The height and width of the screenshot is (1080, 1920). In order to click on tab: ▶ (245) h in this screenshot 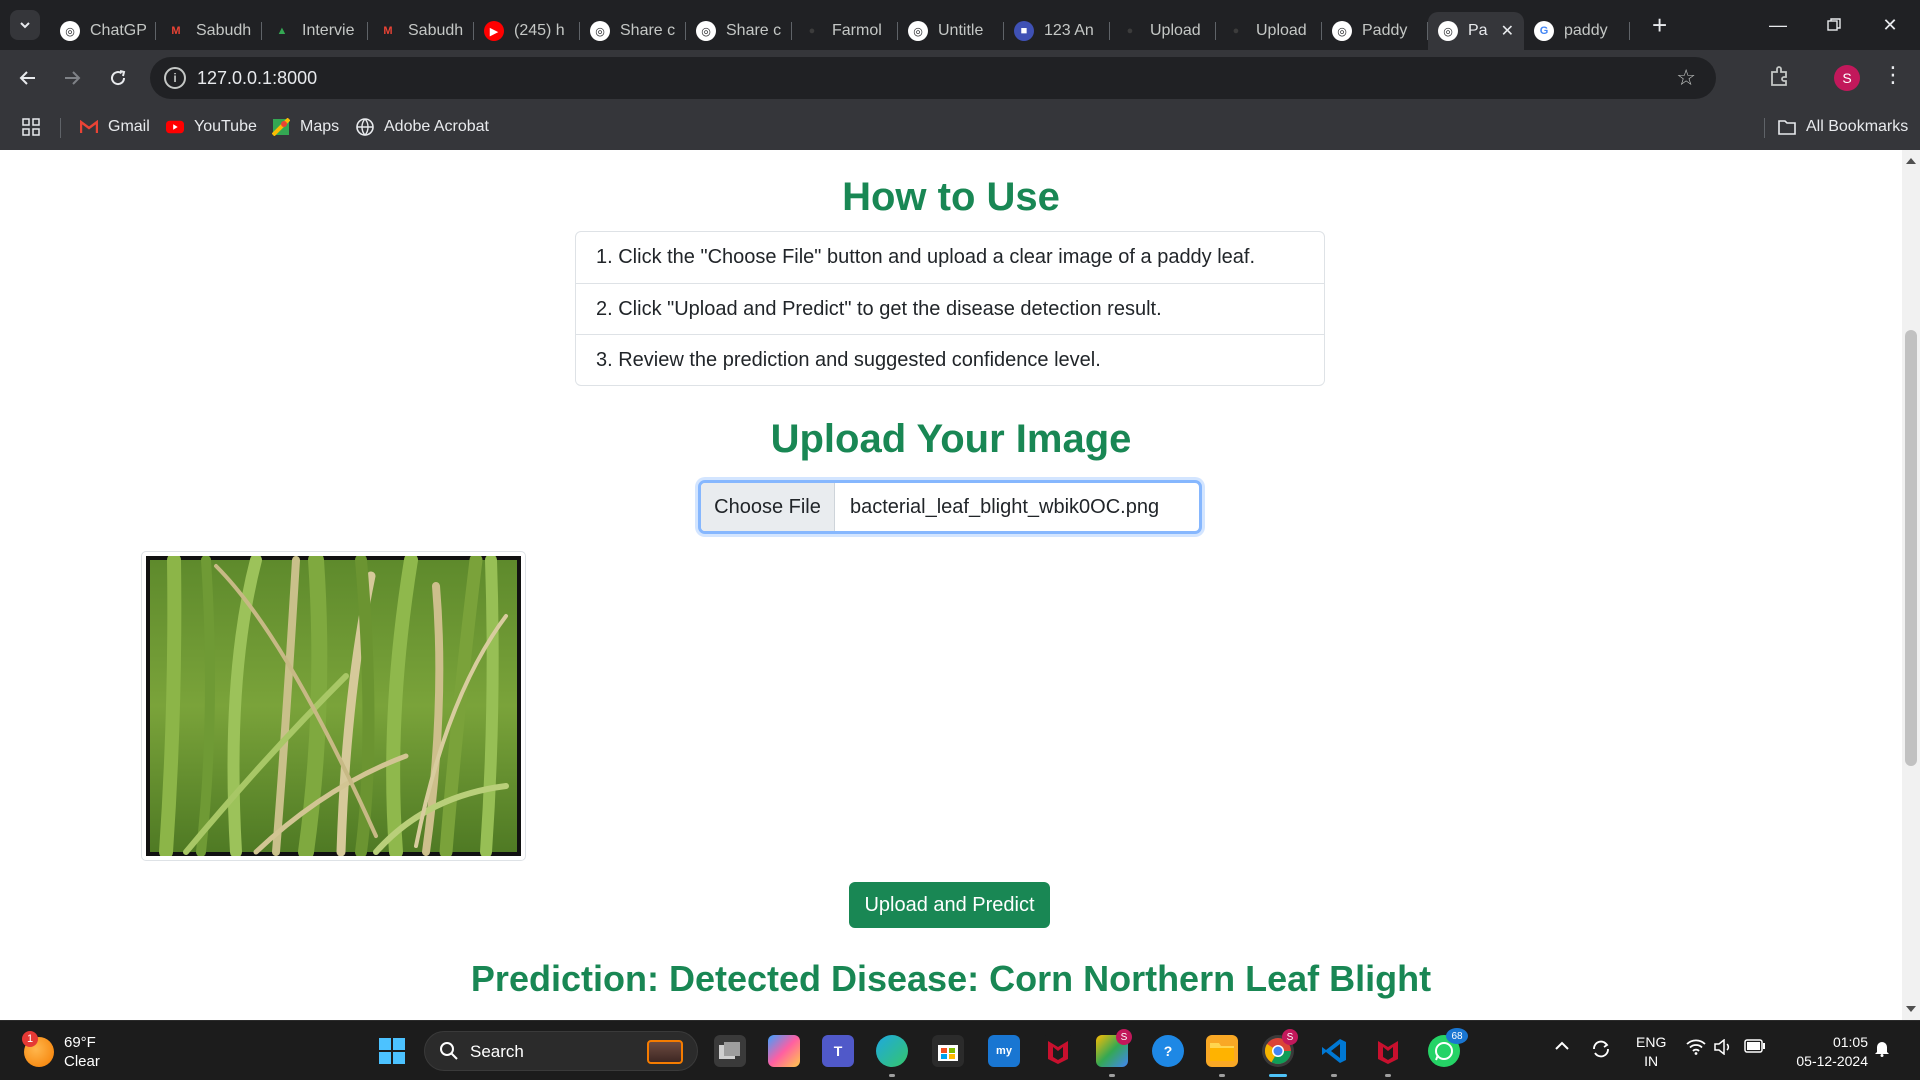, I will do `click(527, 31)`.